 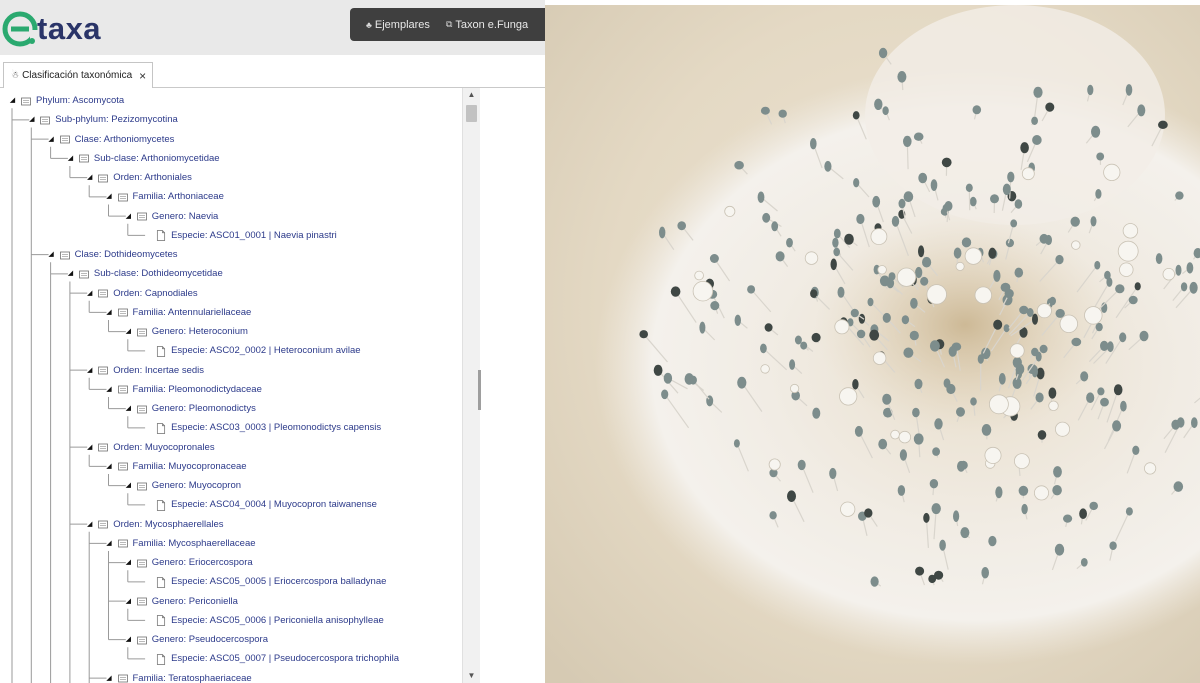 I want to click on tab-clasificacion-taxonomica: ☃ Clasificación taxonómica ×, so click(x=78, y=75).